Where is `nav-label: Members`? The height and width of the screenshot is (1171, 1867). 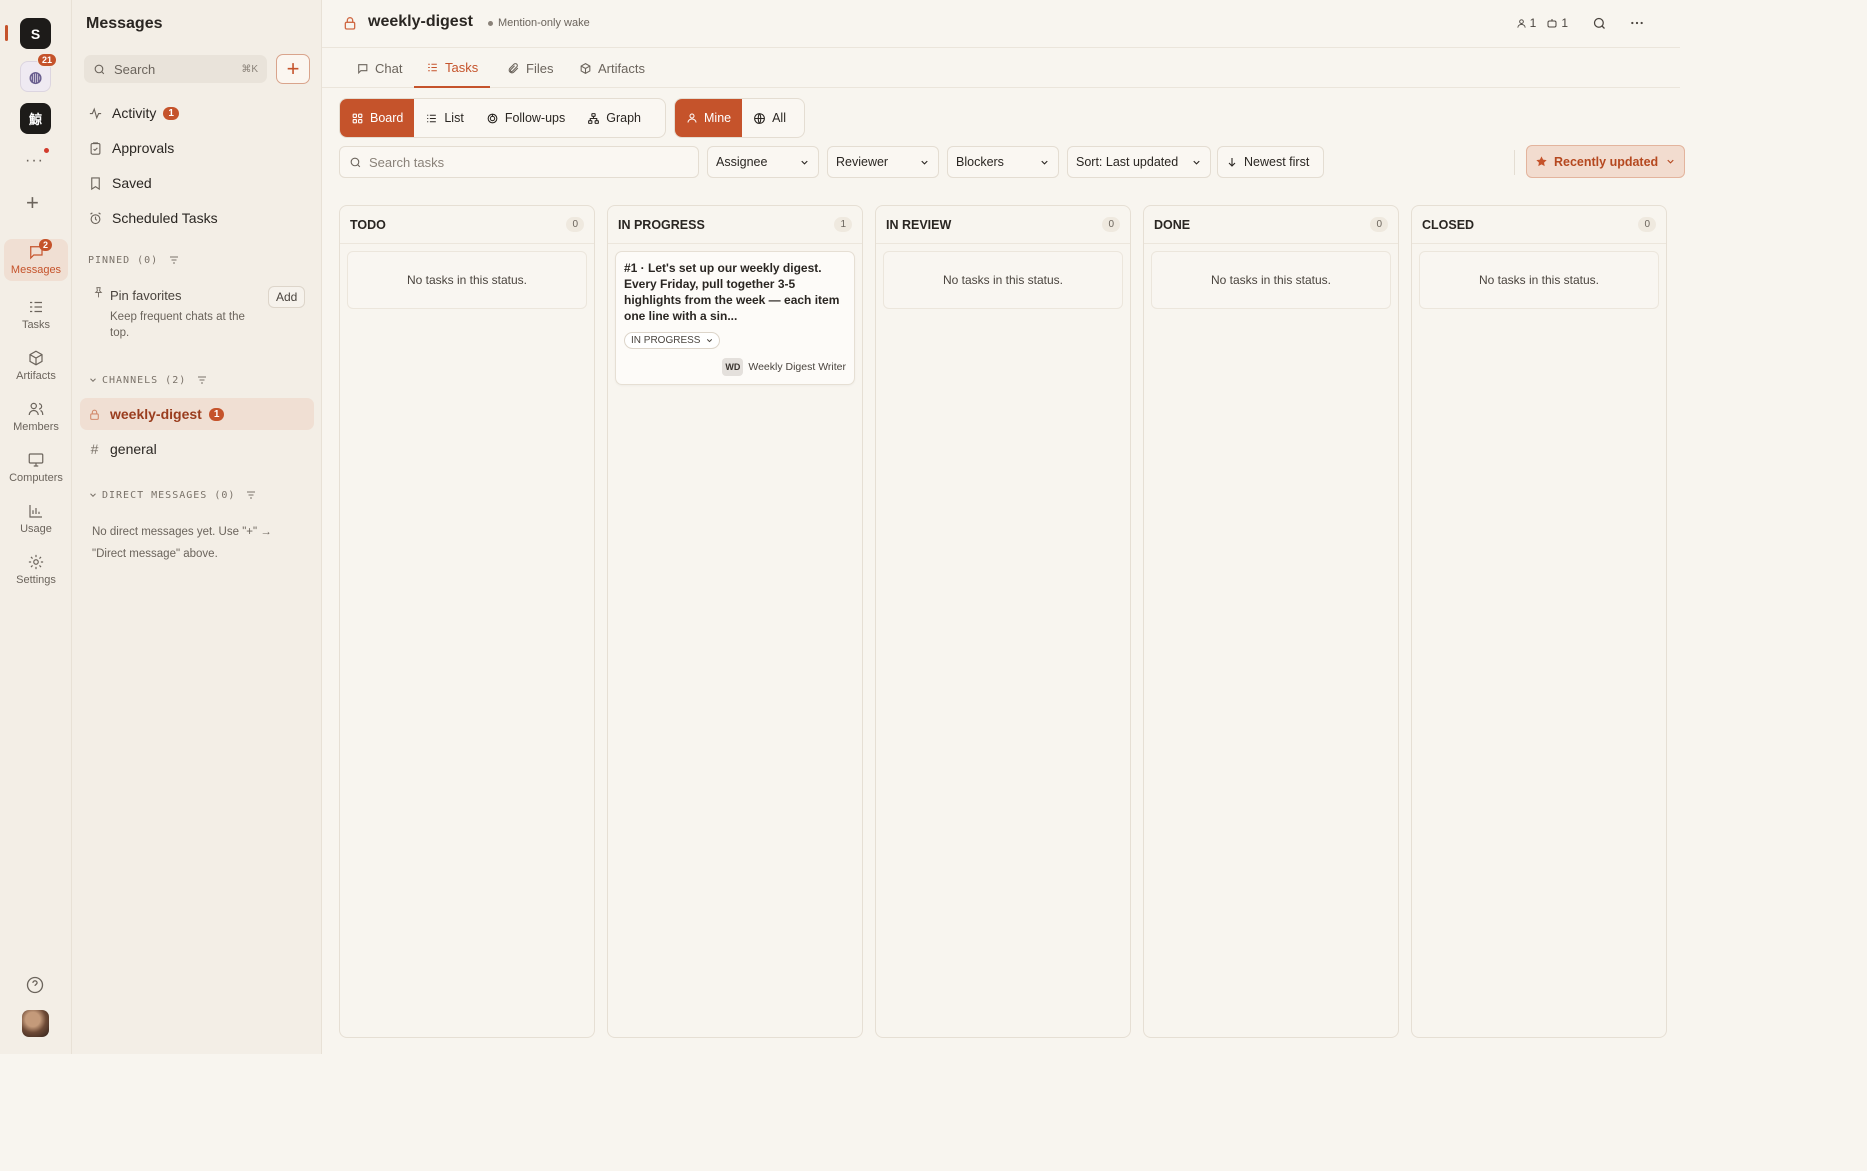
nav-label: Members is located at coordinates (36, 427).